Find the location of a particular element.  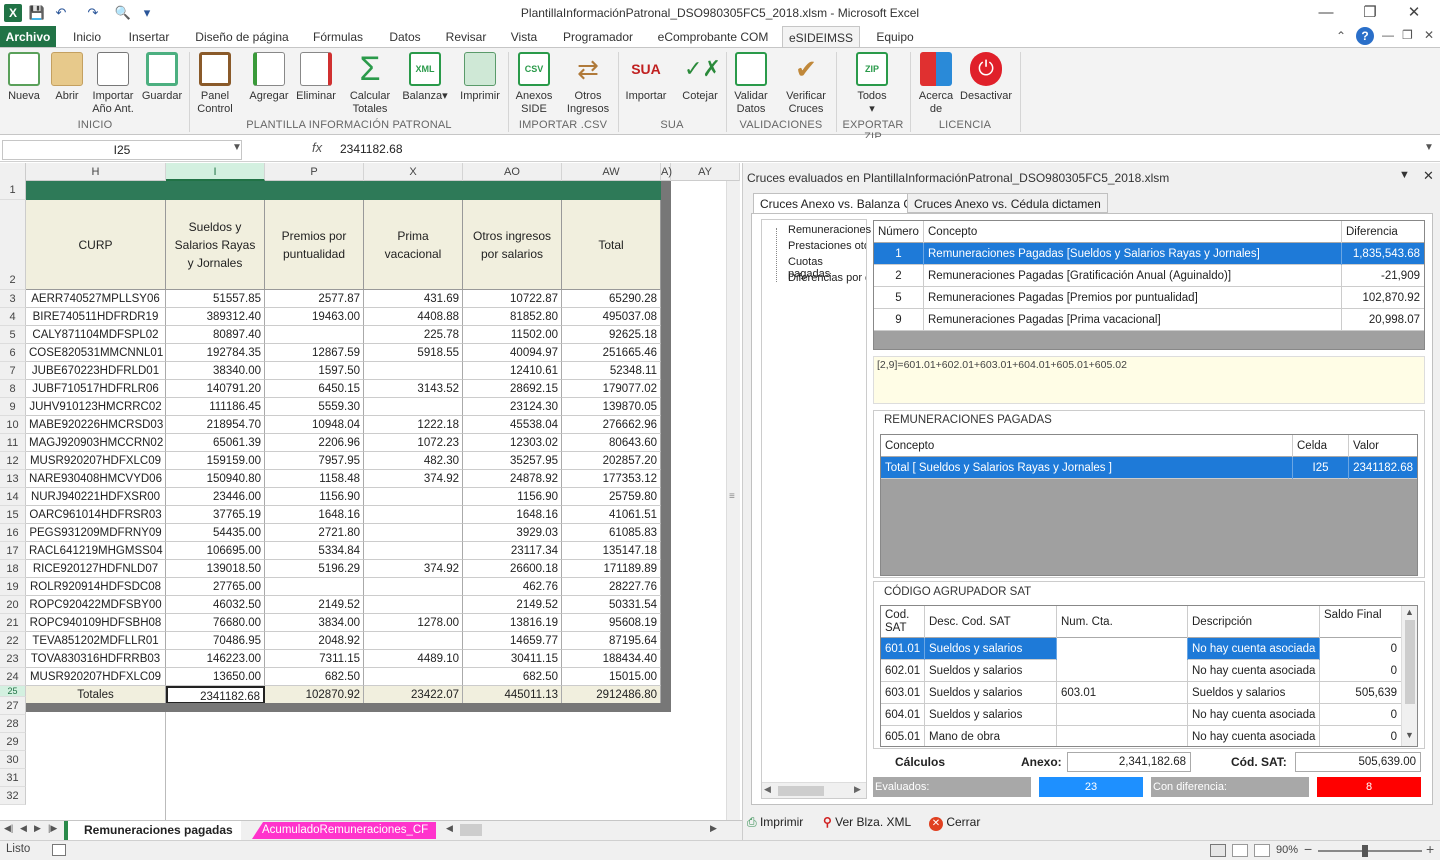

premios-cell: 1156.90 is located at coordinates (314, 497).